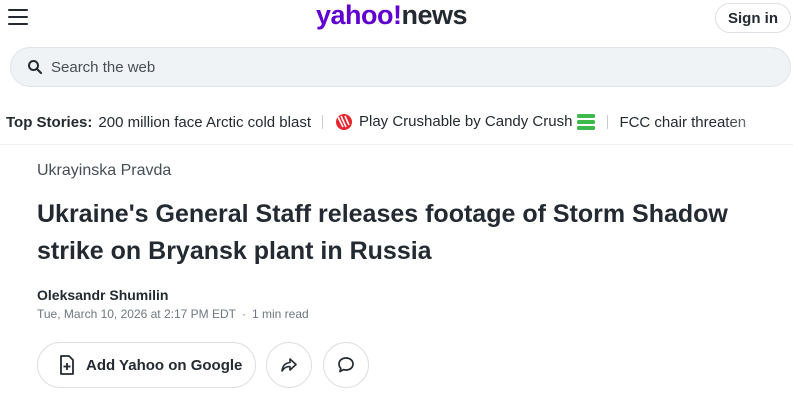 The height and width of the screenshot is (408, 793). I want to click on article-timestamp: Tue, March 10, 2026 at 2:17 PM EDT, so click(136, 314).